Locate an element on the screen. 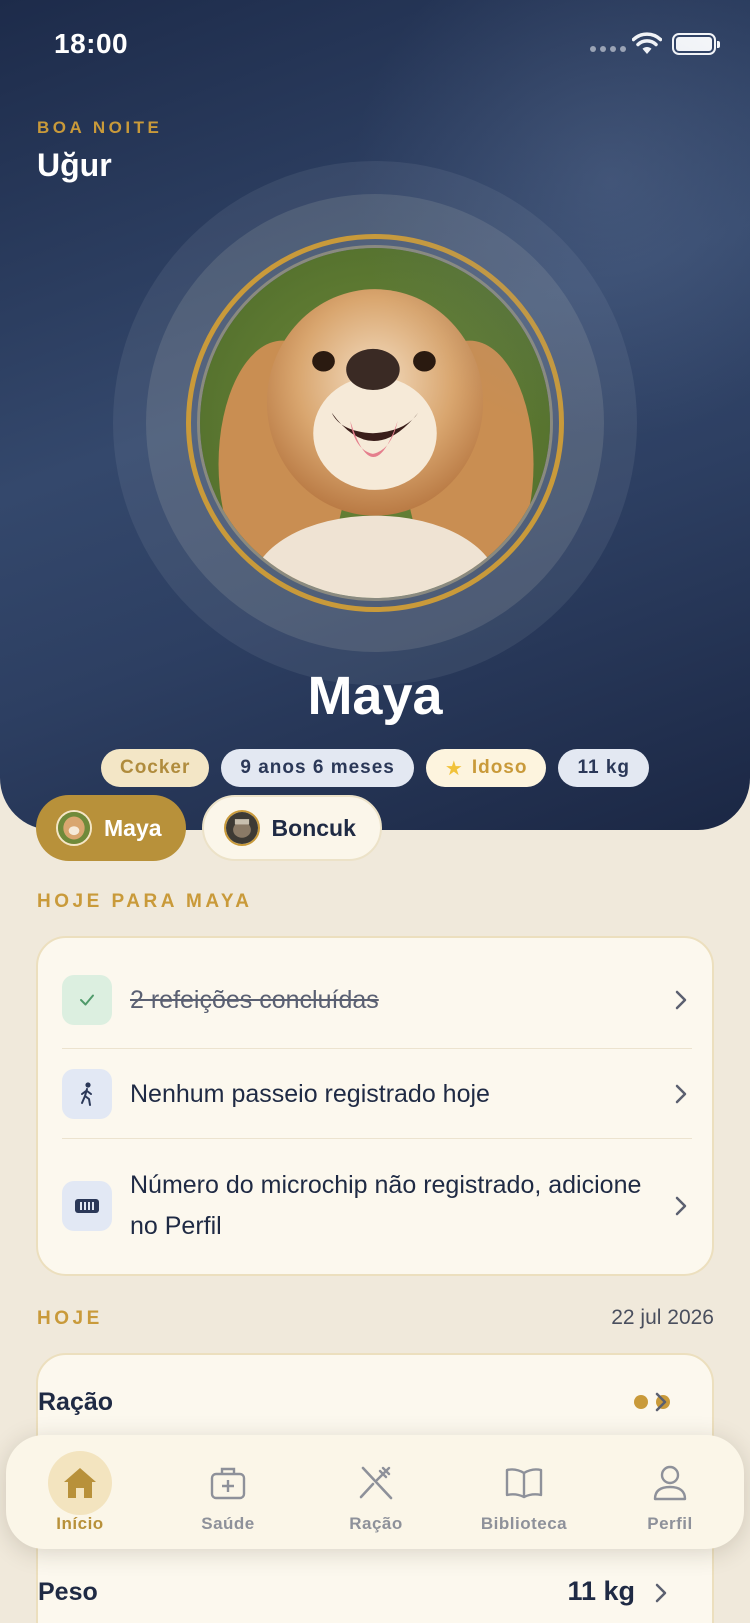  weight-chip: 11 kg is located at coordinates (604, 768).